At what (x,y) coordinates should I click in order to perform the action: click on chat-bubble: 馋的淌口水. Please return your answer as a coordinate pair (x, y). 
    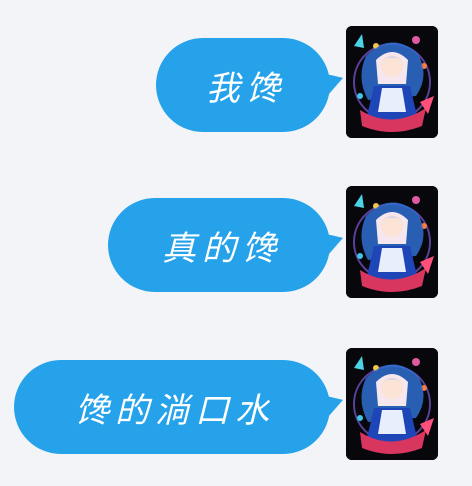
    Looking at the image, I should click on (172, 407).